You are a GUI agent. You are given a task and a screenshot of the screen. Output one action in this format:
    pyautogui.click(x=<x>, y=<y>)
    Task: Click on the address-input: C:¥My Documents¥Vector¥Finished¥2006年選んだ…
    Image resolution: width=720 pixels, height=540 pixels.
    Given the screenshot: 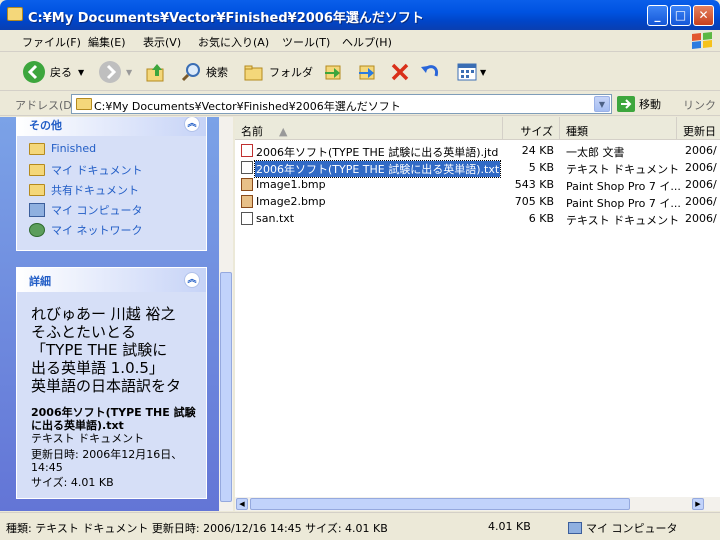 What is the action you would take?
    pyautogui.click(x=341, y=104)
    